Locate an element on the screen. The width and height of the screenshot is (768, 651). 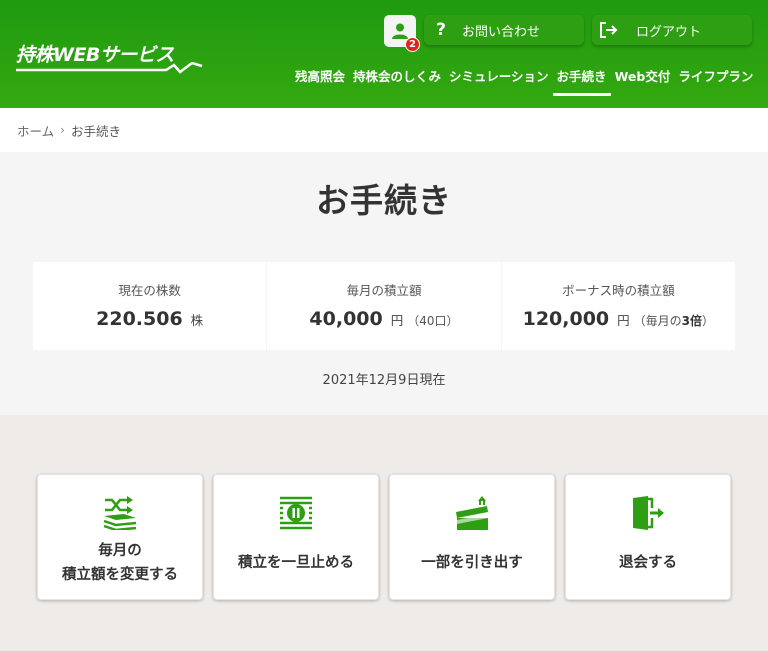
logout-label: ログアウト is located at coordinates (669, 32).